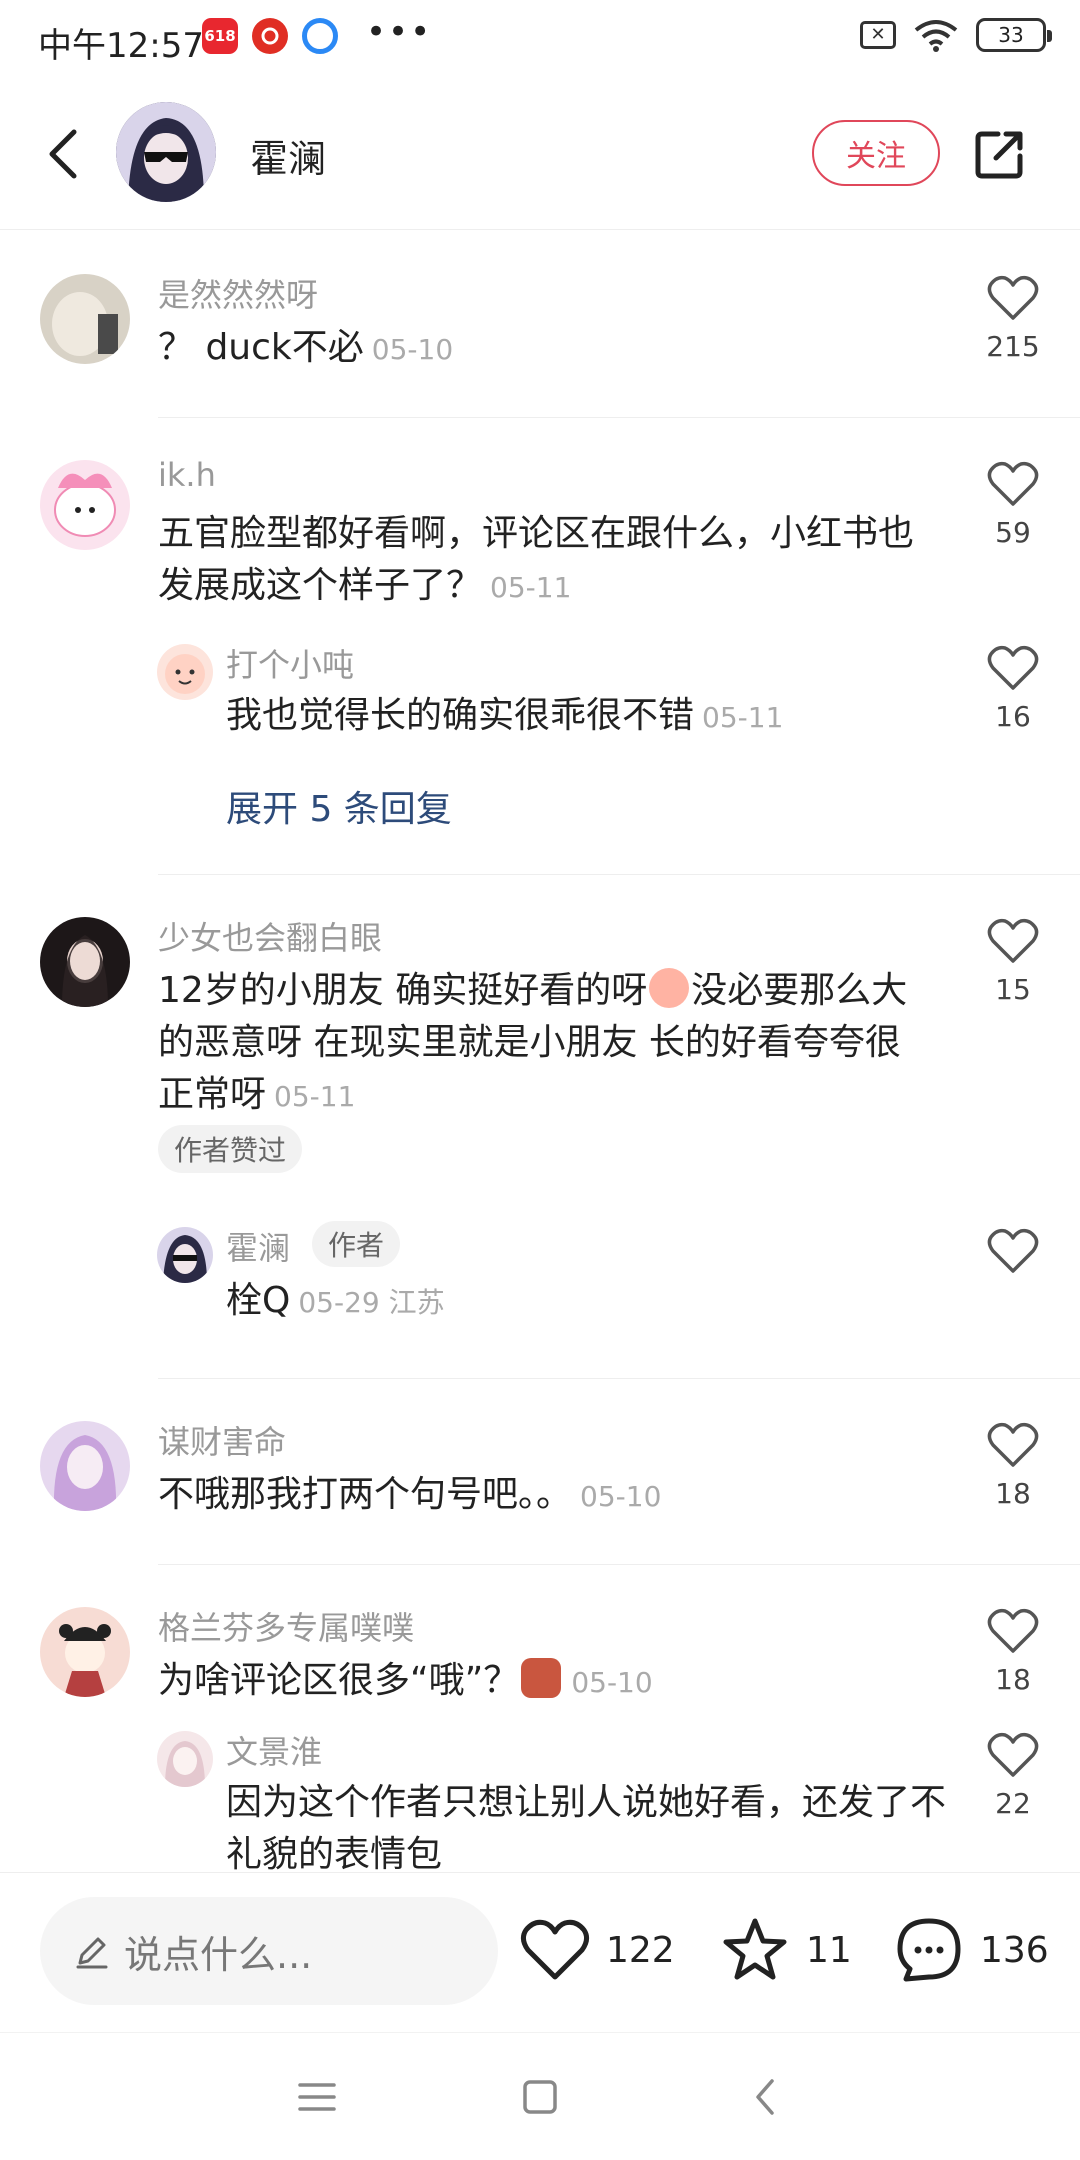 The image size is (1080, 2160). What do you see at coordinates (538, 561) in the screenshot?
I see `comment-text: 五官脸型都好看啊，评论区在跟什么，小红书也发展成这个样子了？ 05-11` at bounding box center [538, 561].